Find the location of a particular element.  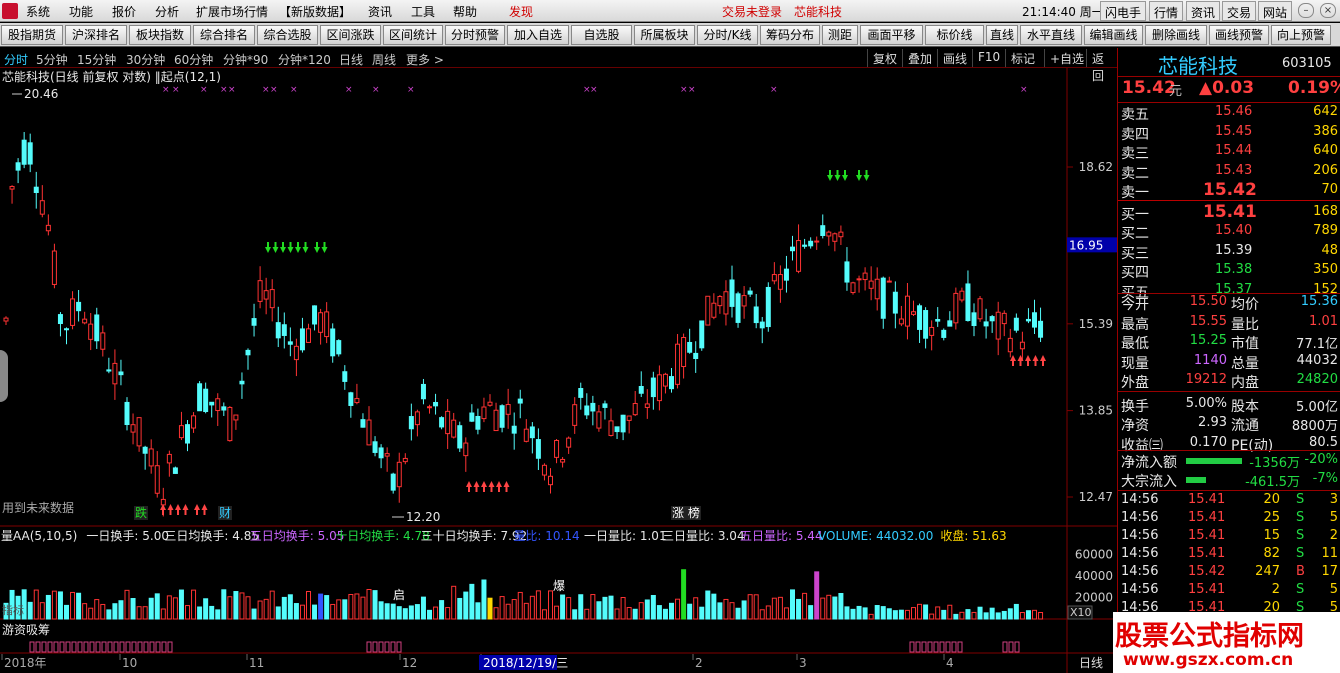

vol-indicator-label: 五日均换手: 5.05 is located at coordinates (297, 536).